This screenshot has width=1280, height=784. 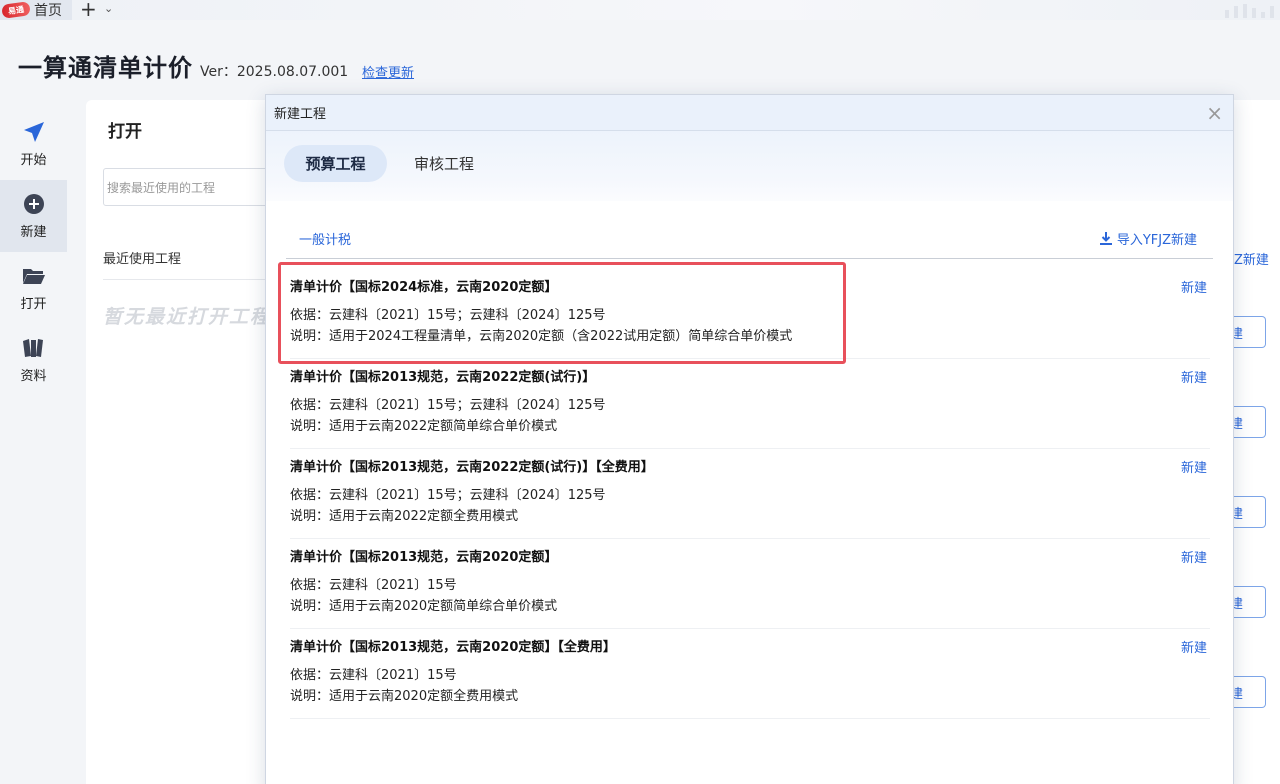 What do you see at coordinates (388, 71) in the screenshot?
I see `check-update-link: 检查更新` at bounding box center [388, 71].